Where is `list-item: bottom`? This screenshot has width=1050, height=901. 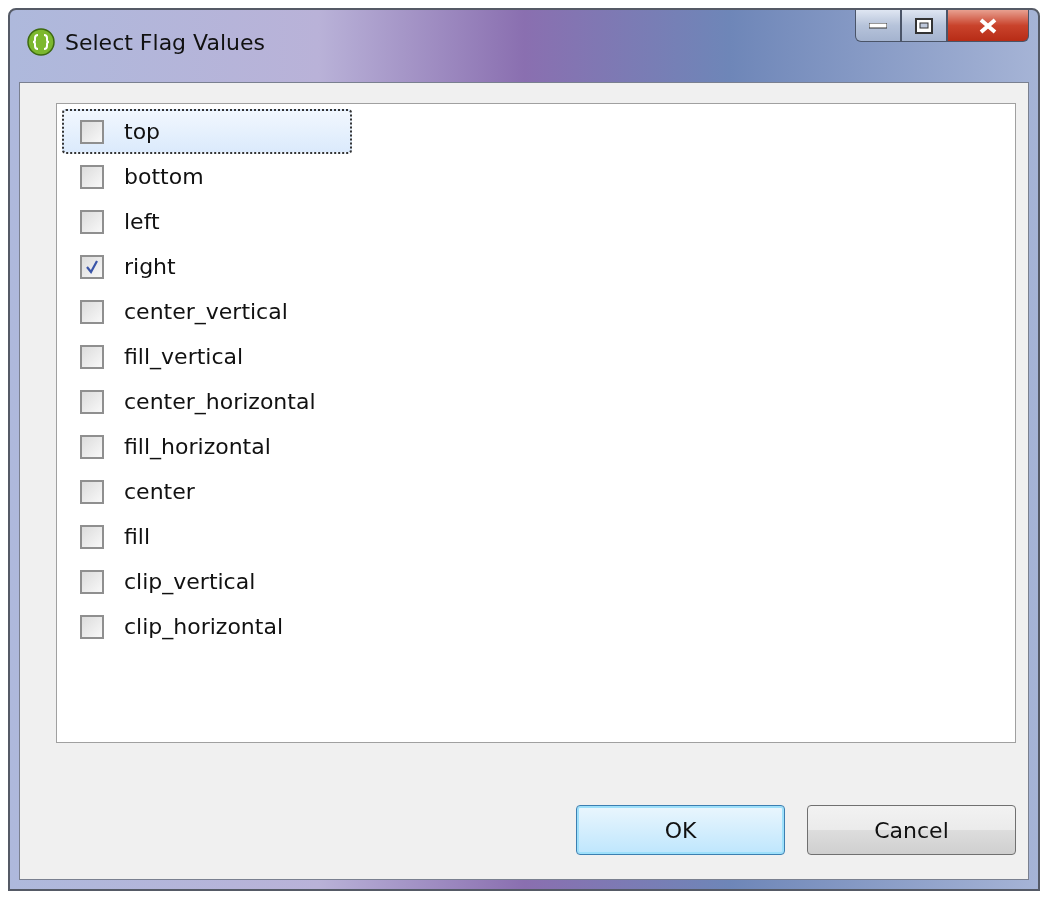
list-item: bottom is located at coordinates (134, 176).